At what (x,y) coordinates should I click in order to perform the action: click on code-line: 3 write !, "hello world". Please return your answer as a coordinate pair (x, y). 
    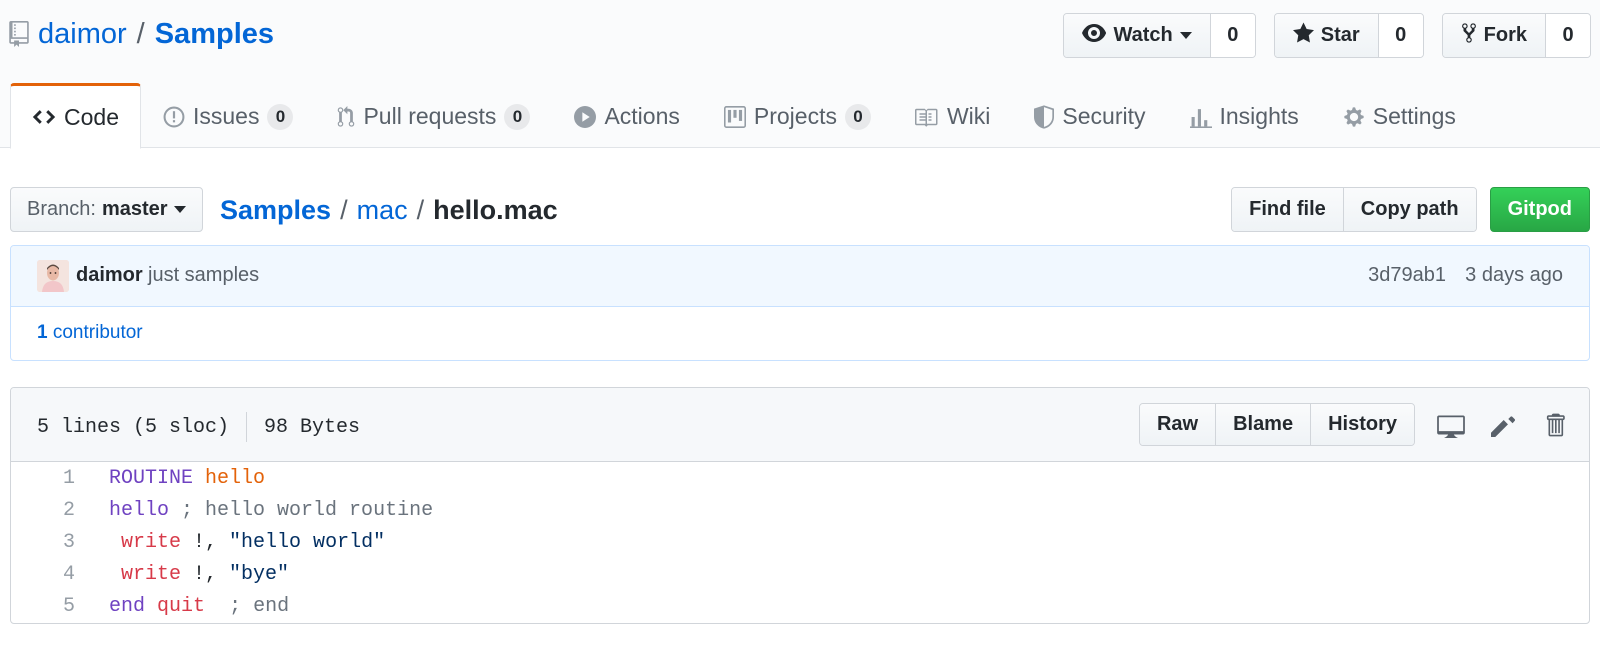
    Looking at the image, I should click on (800, 543).